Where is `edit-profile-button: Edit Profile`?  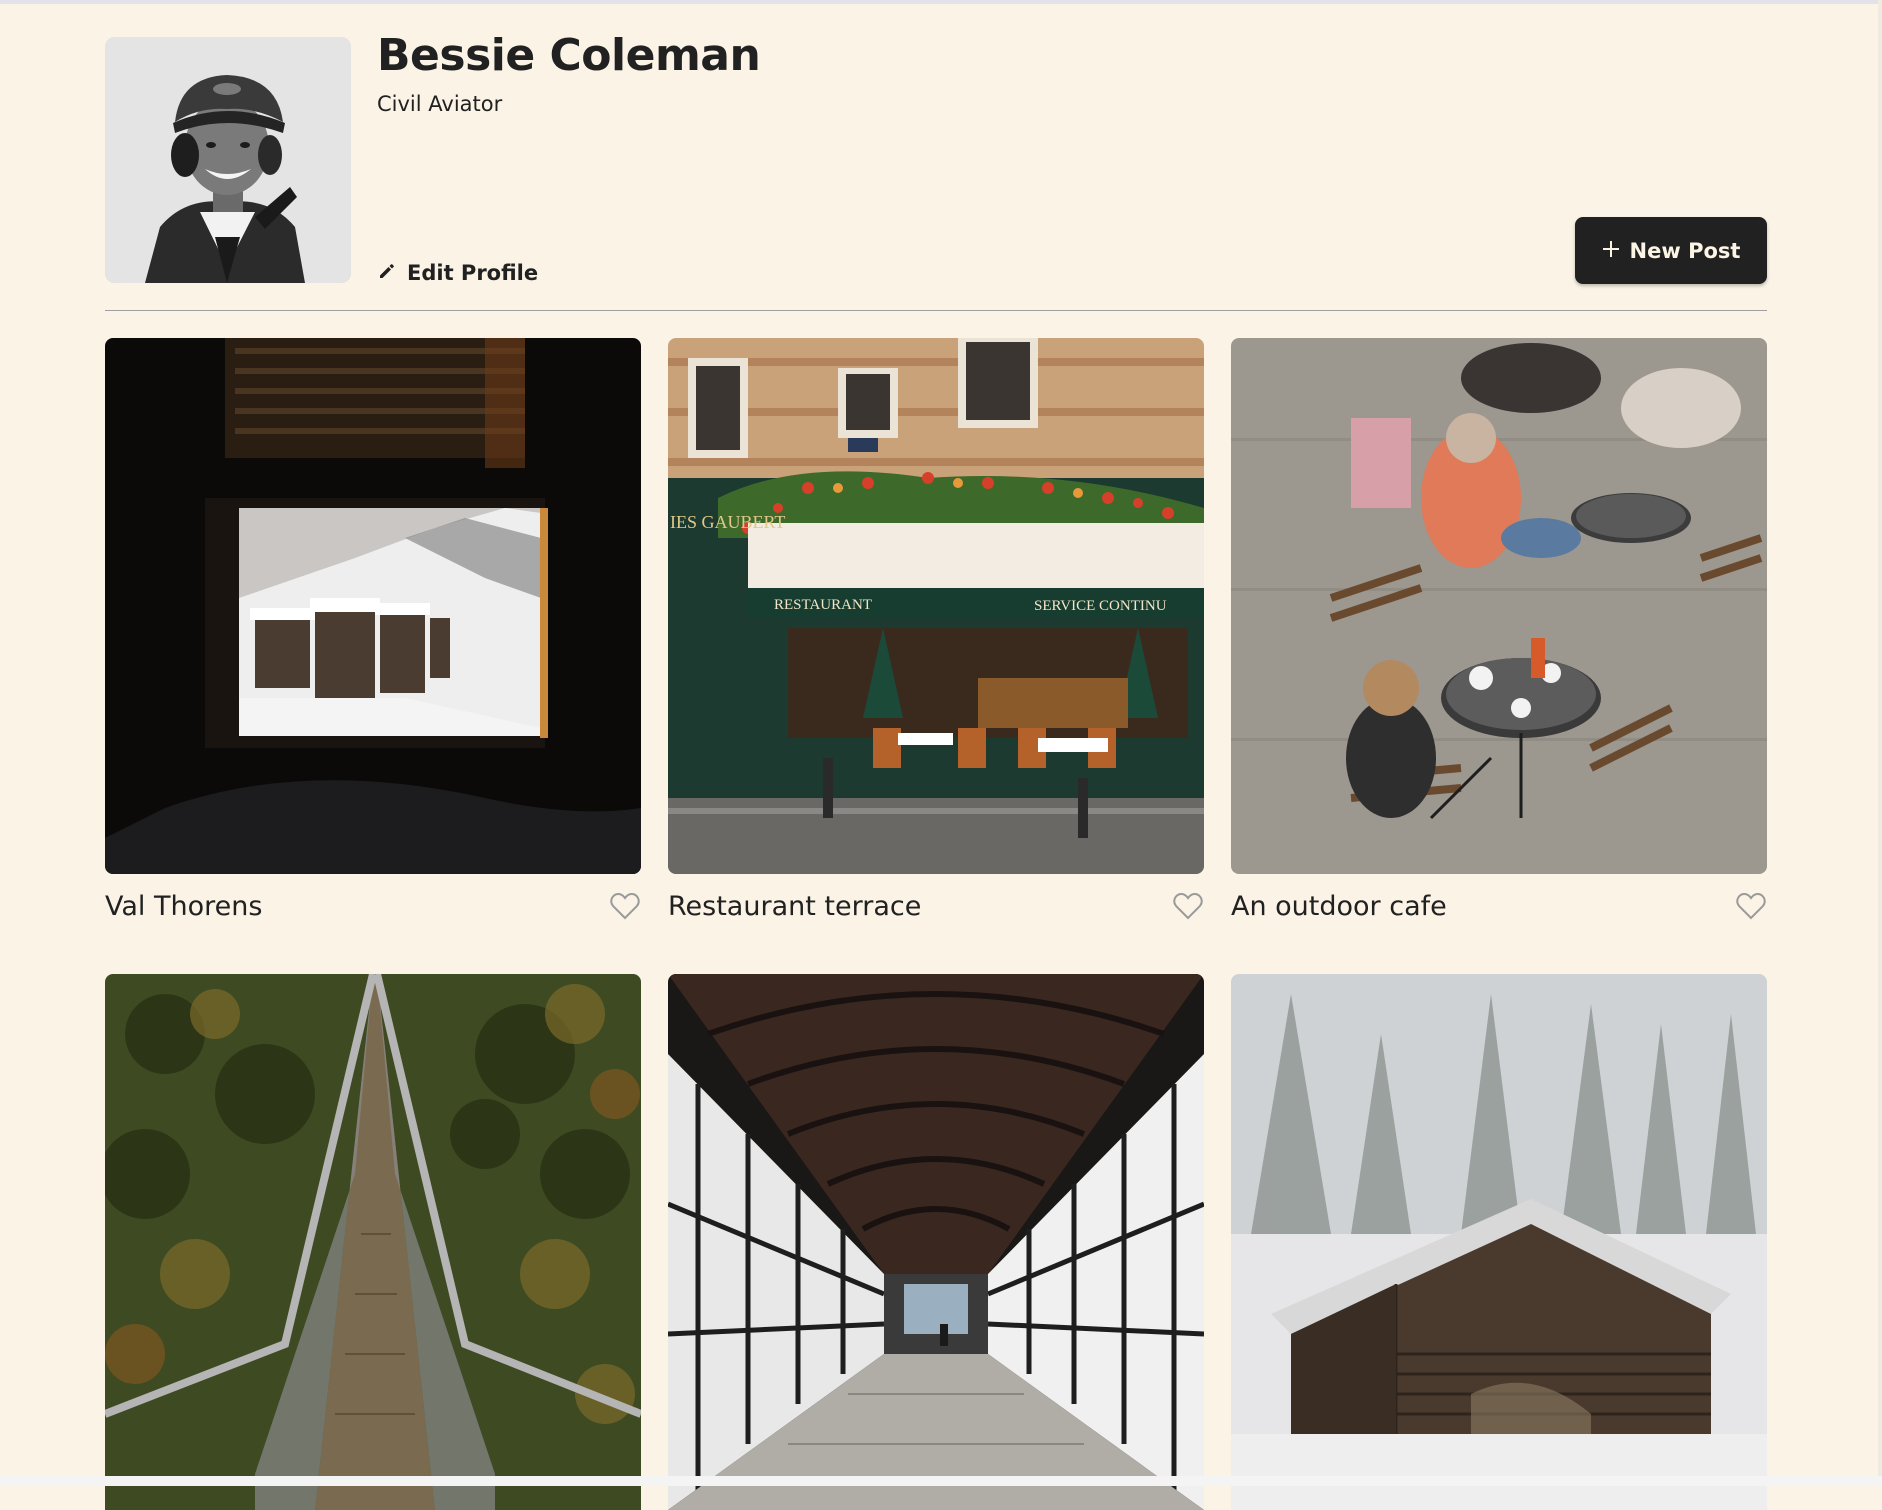 edit-profile-button: Edit Profile is located at coordinates (457, 273).